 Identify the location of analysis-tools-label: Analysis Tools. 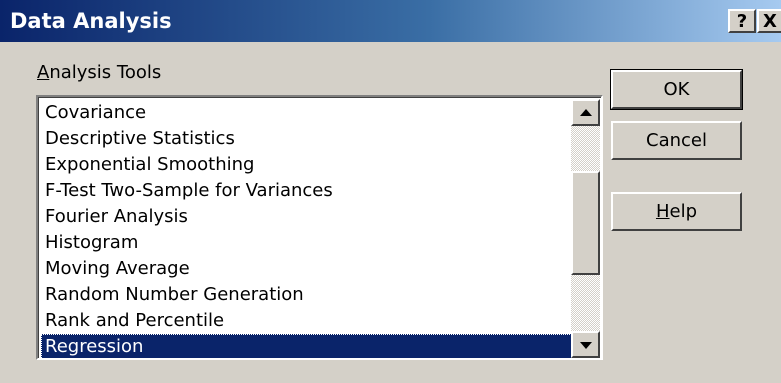
(99, 73).